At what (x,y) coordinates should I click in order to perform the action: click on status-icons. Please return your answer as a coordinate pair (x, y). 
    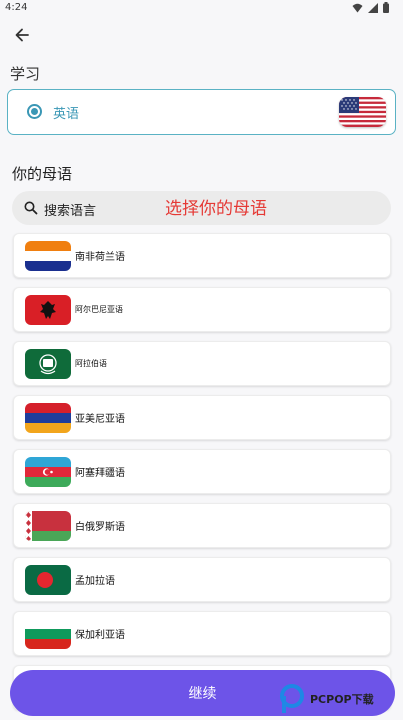
    Looking at the image, I should click on (370, 7).